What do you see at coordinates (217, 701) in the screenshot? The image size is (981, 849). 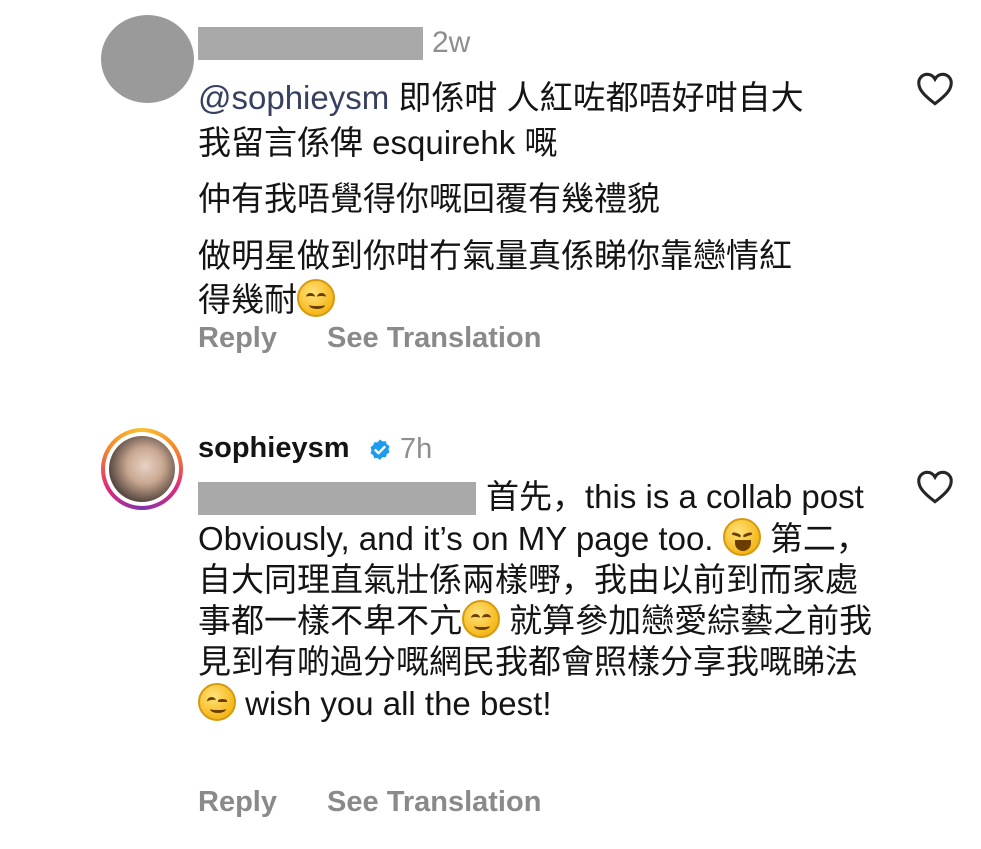 I see `winking-face-emoji` at bounding box center [217, 701].